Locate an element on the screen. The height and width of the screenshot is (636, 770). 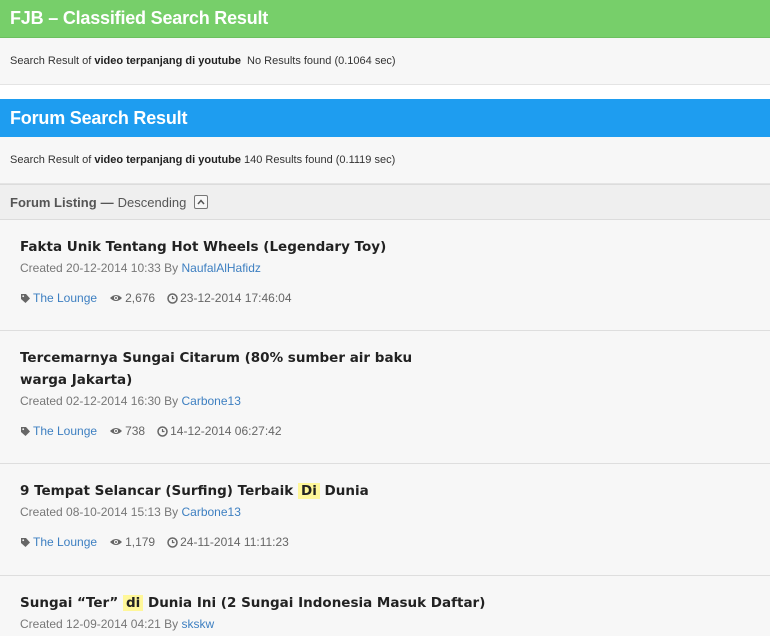
forum-query: video terpanjang di youtube is located at coordinates (168, 160).